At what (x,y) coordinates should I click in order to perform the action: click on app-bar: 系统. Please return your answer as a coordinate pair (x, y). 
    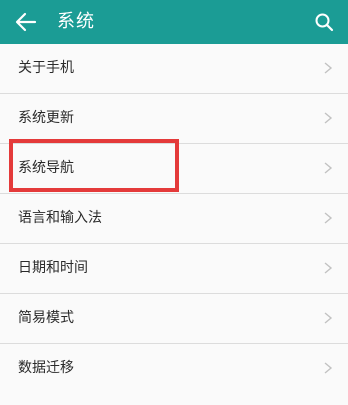
    Looking at the image, I should click on (174, 22).